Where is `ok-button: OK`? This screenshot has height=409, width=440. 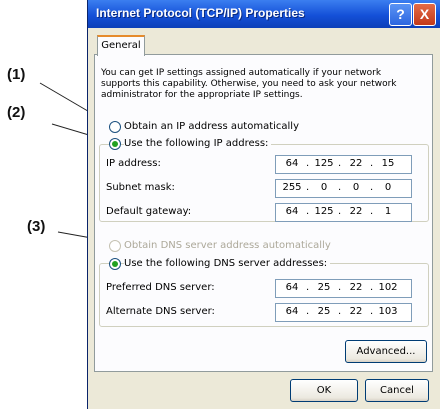
ok-button: OK is located at coordinates (324, 390).